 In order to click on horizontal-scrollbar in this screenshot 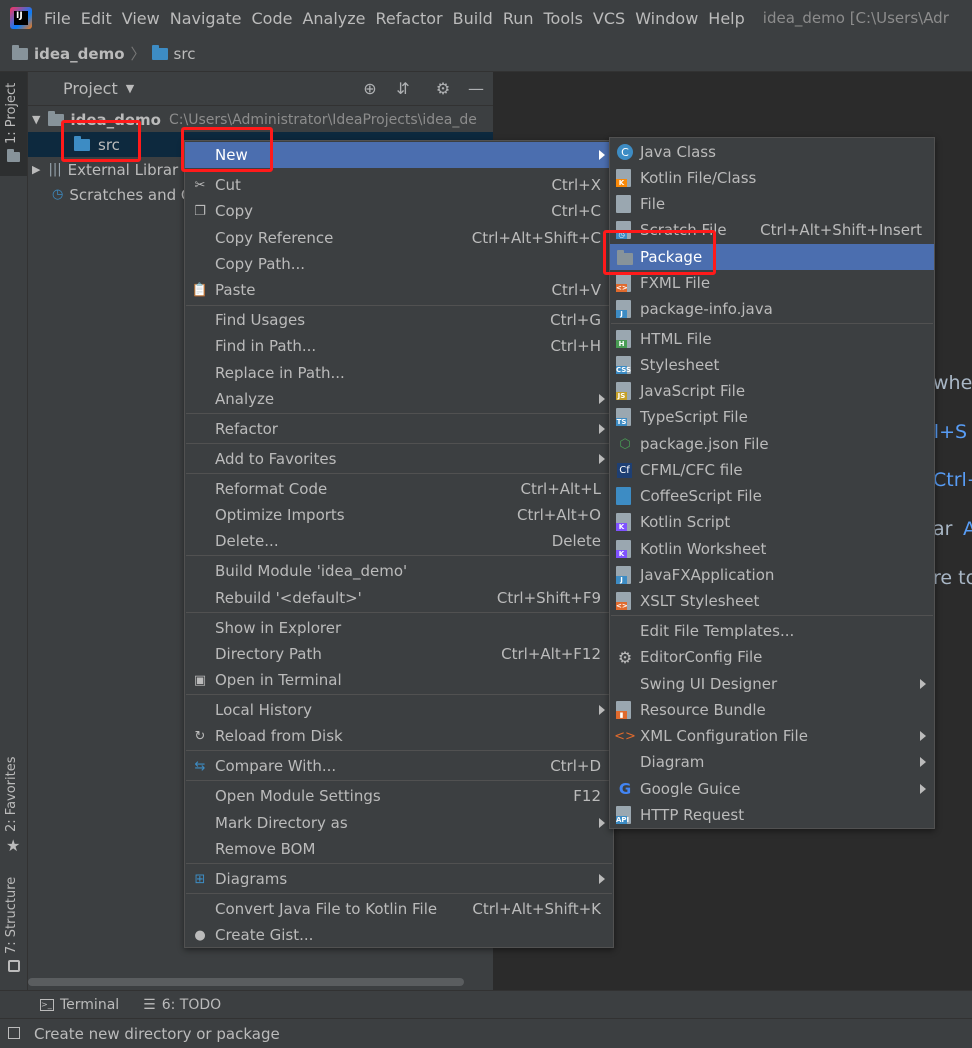, I will do `click(246, 982)`.